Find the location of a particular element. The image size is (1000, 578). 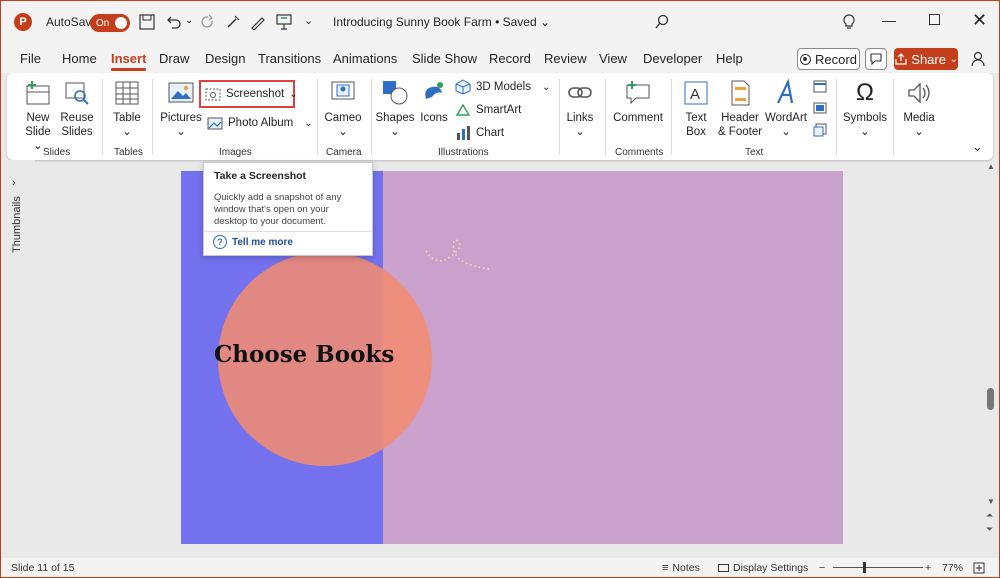

notes-button: ≡ Notes is located at coordinates (681, 568).